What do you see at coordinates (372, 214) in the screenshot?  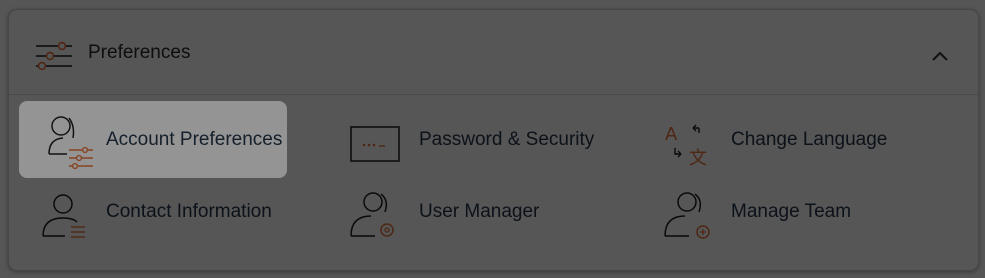 I see `users-gear-icon` at bounding box center [372, 214].